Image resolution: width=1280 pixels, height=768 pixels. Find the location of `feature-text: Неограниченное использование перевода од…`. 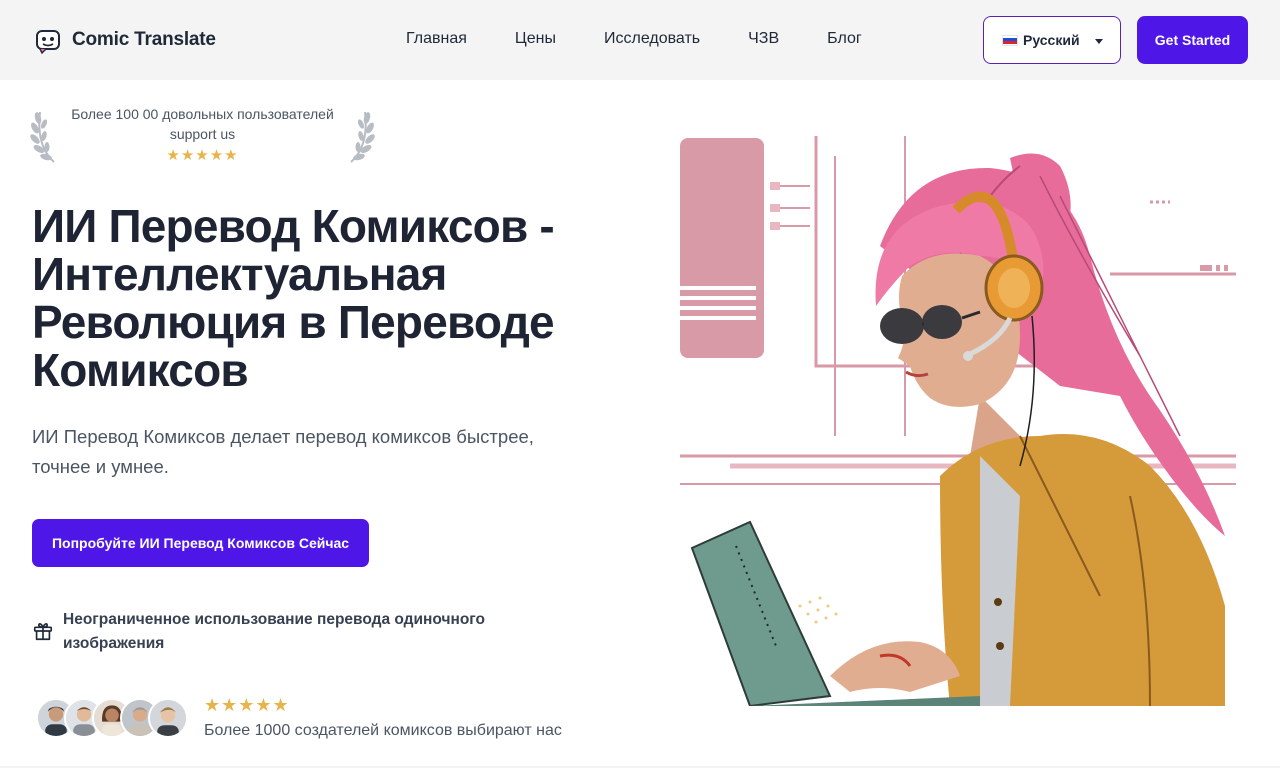

feature-text: Неограниченное использование перевода од… is located at coordinates (274, 631).